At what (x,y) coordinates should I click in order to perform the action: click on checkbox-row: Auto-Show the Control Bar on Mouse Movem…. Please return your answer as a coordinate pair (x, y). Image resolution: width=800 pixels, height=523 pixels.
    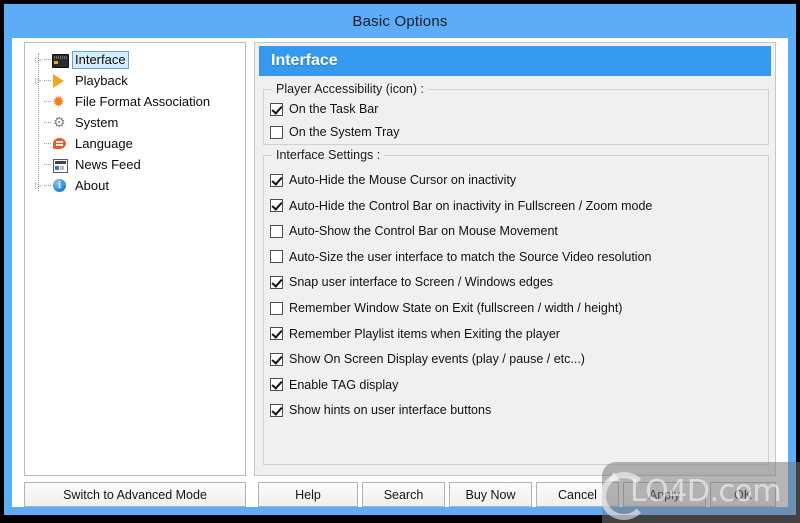
    Looking at the image, I should click on (414, 231).